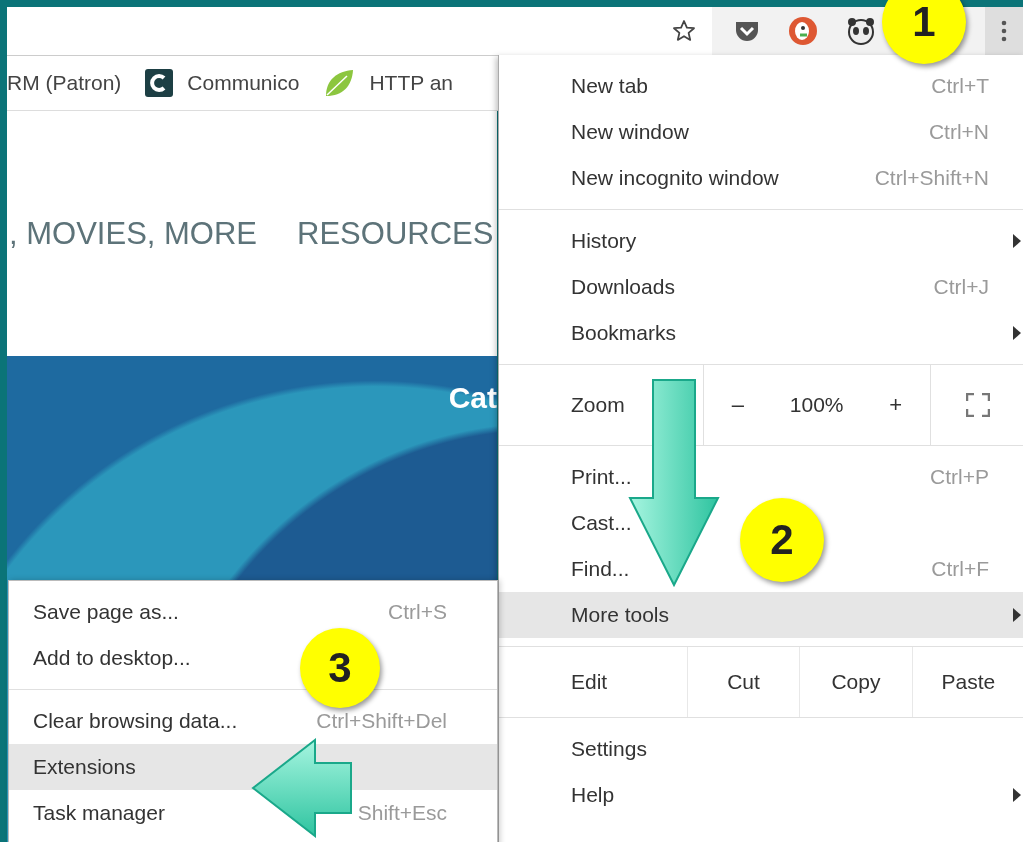  What do you see at coordinates (803, 31) in the screenshot?
I see `round-face-icon` at bounding box center [803, 31].